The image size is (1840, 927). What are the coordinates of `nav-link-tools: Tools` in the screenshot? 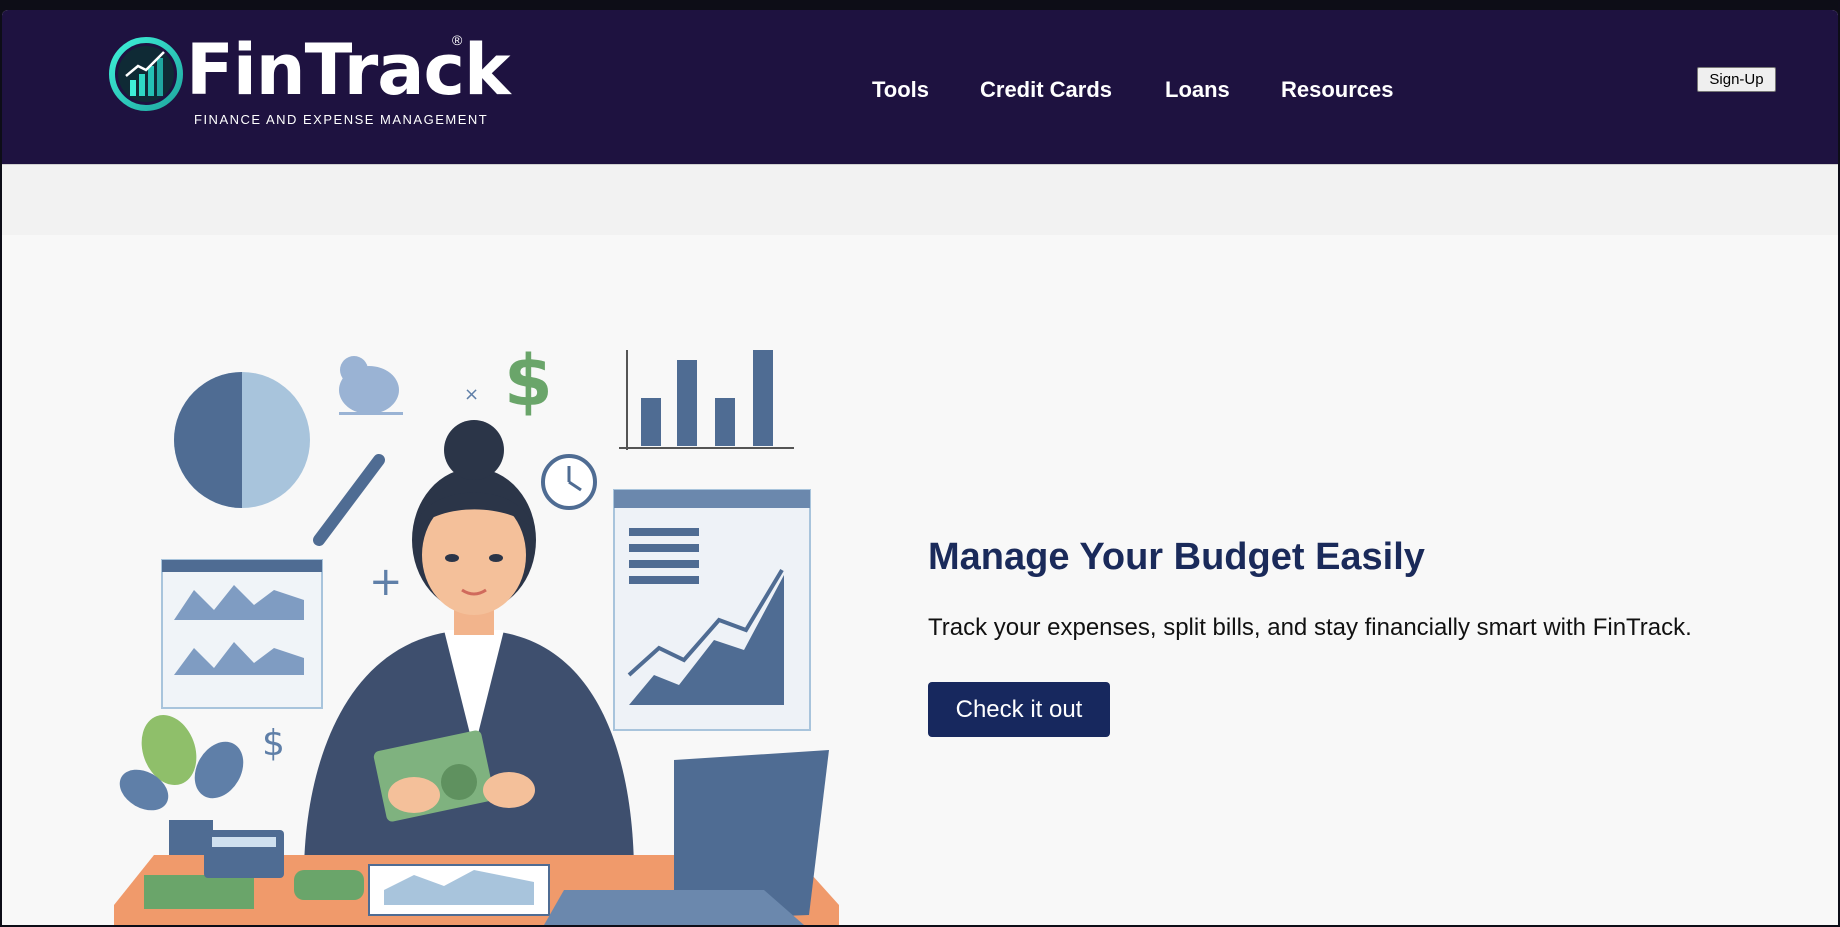 It's located at (900, 90).